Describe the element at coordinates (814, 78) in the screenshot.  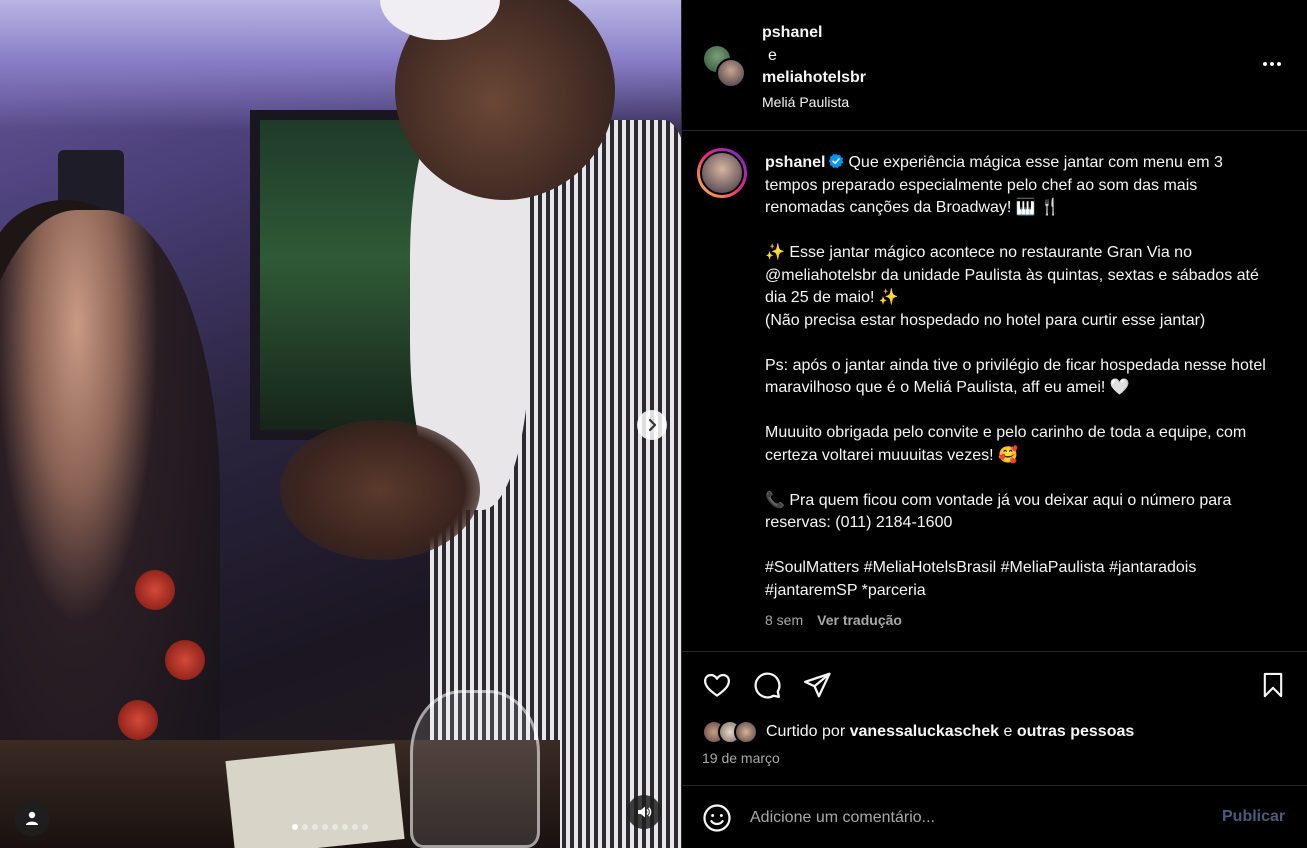
I see `collaborator-username: meliahotelsbr` at that location.